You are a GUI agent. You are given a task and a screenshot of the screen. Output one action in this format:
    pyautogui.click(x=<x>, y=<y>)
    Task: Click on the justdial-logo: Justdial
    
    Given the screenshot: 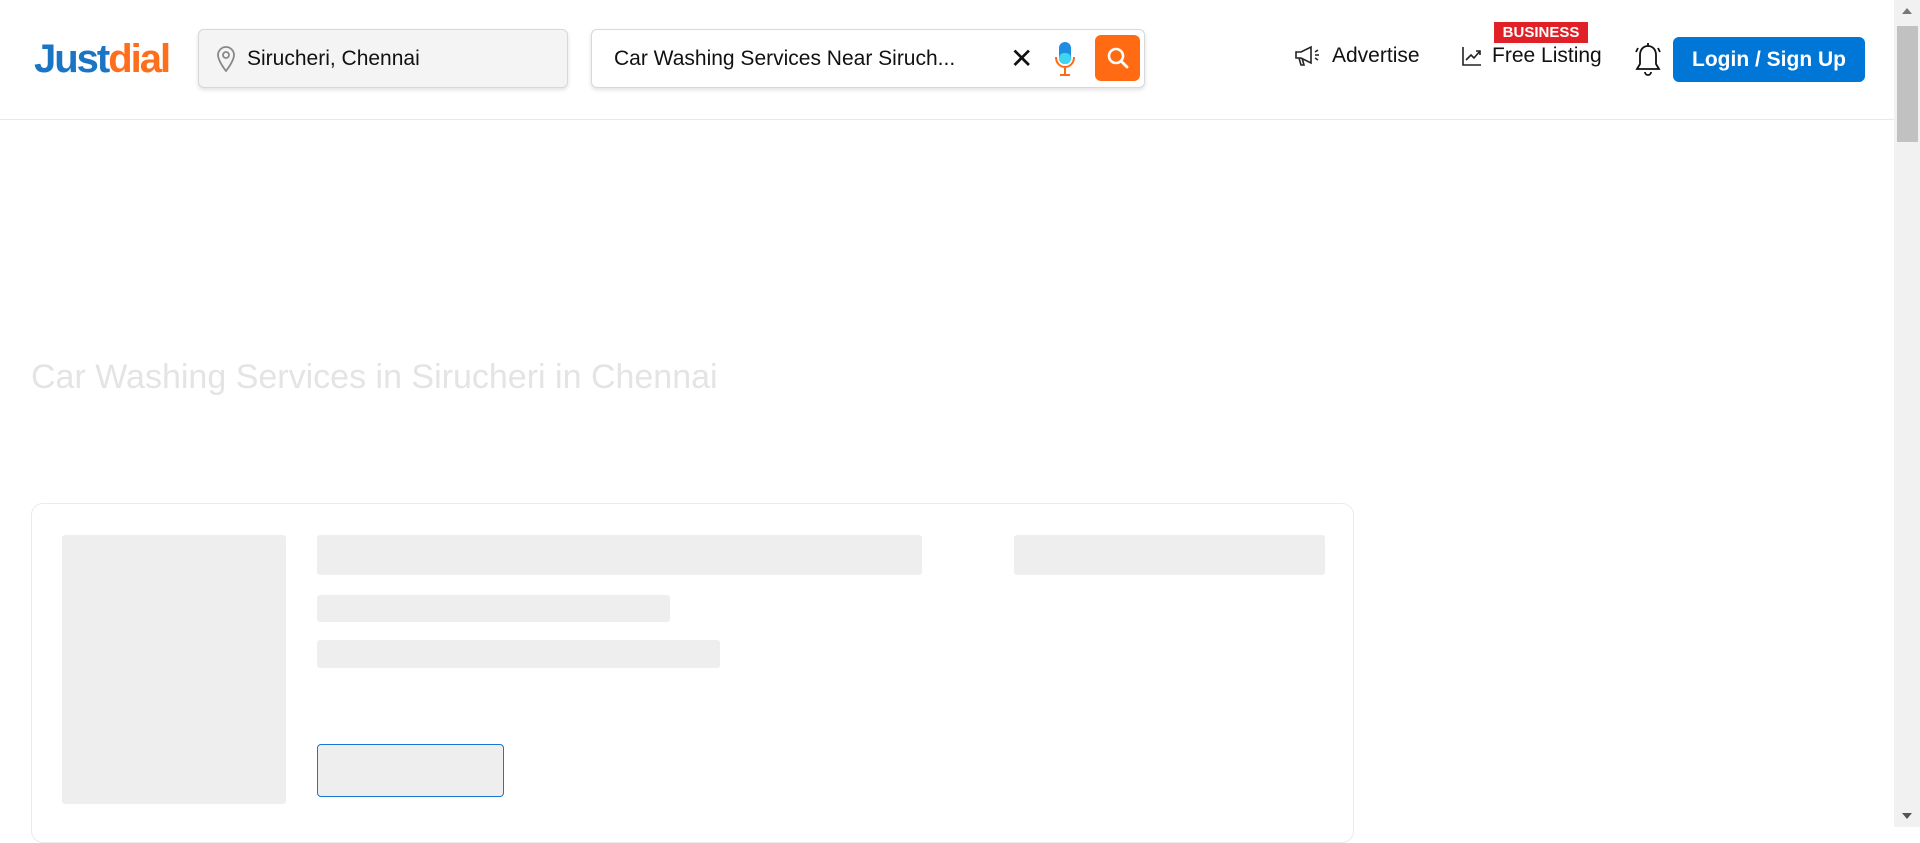 What is the action you would take?
    pyautogui.click(x=102, y=59)
    